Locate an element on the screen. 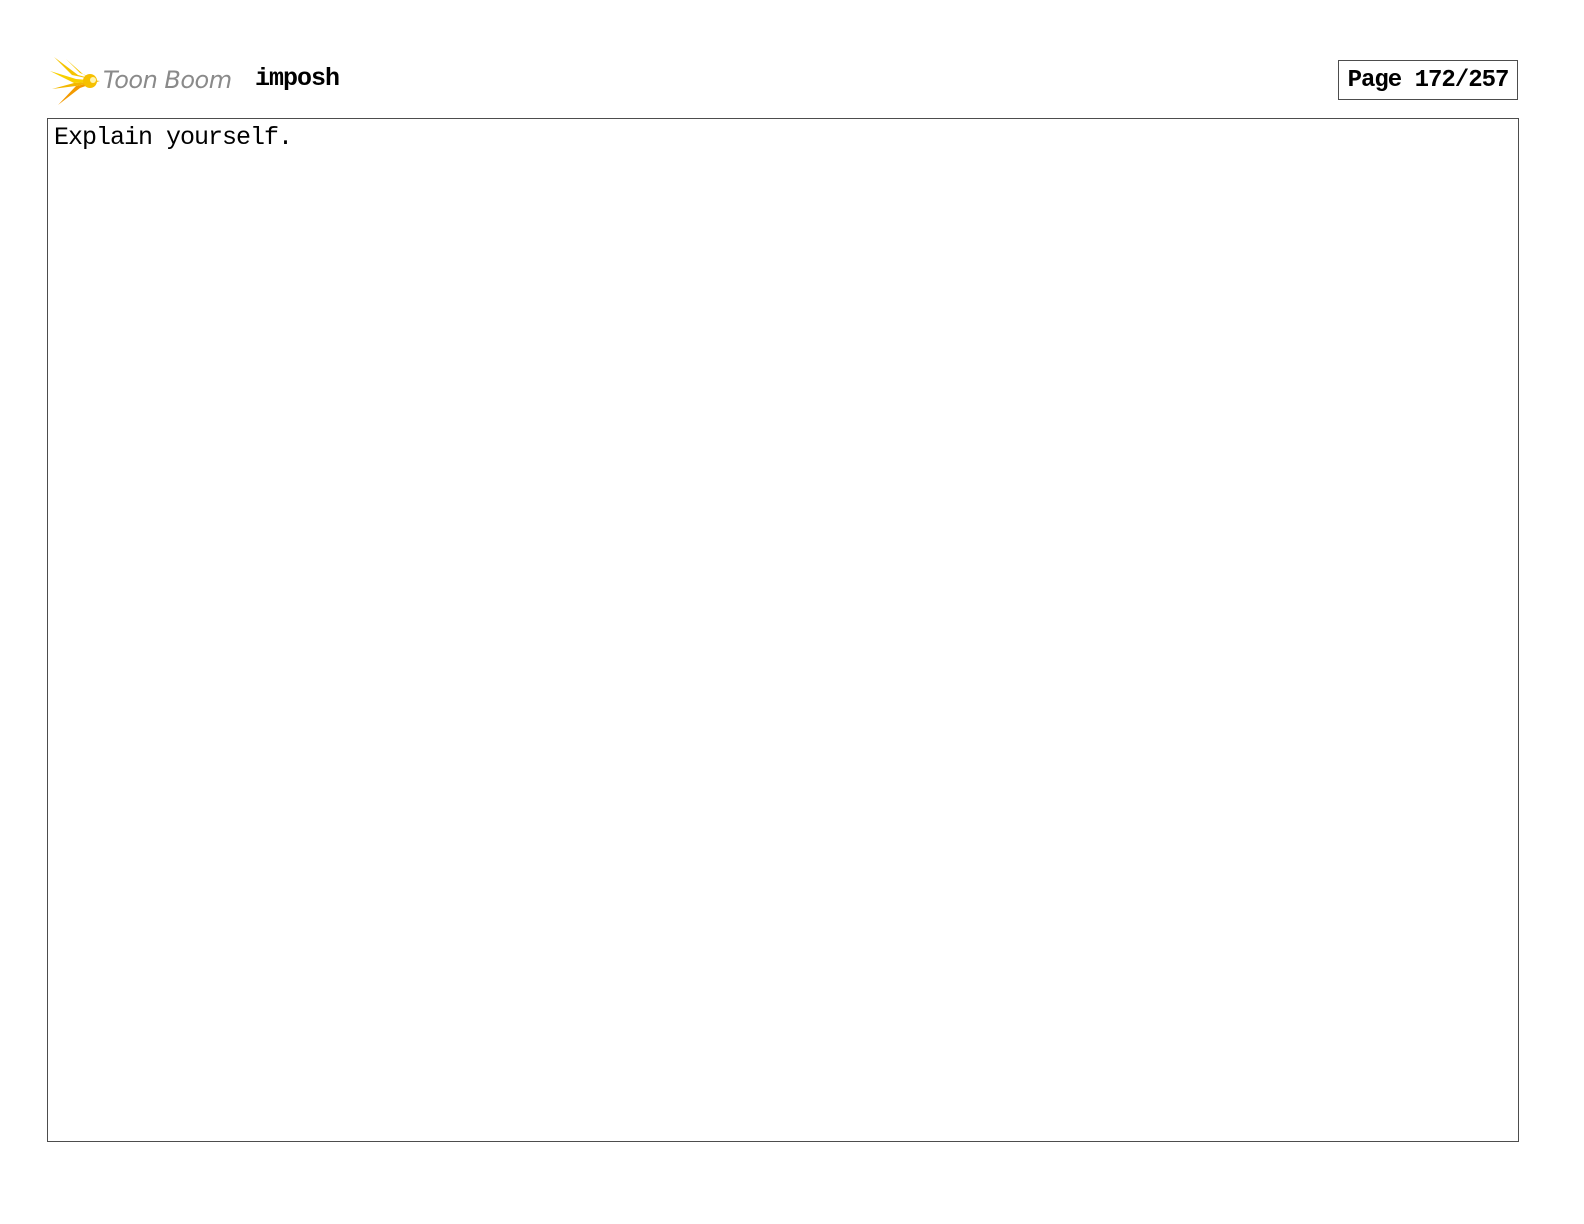 This screenshot has width=1584, height=1224. panel-caption: Explain yourself. is located at coordinates (173, 137).